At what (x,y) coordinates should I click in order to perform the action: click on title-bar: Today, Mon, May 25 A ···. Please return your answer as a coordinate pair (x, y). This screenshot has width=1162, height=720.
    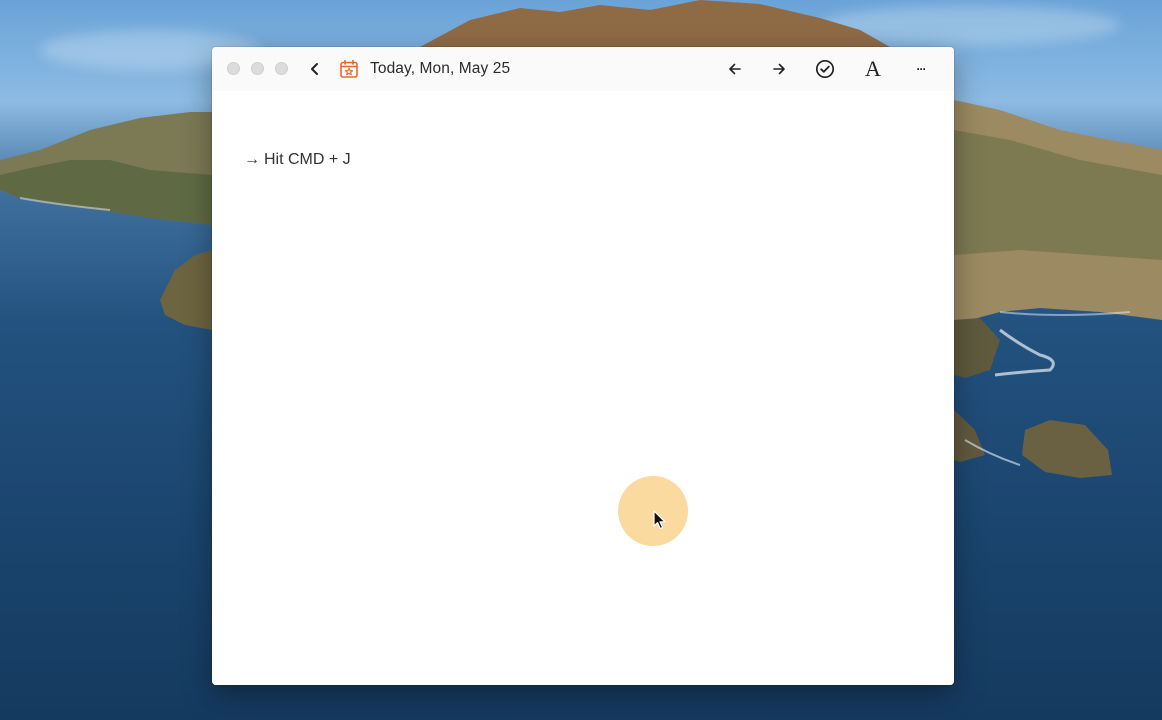
    Looking at the image, I should click on (583, 69).